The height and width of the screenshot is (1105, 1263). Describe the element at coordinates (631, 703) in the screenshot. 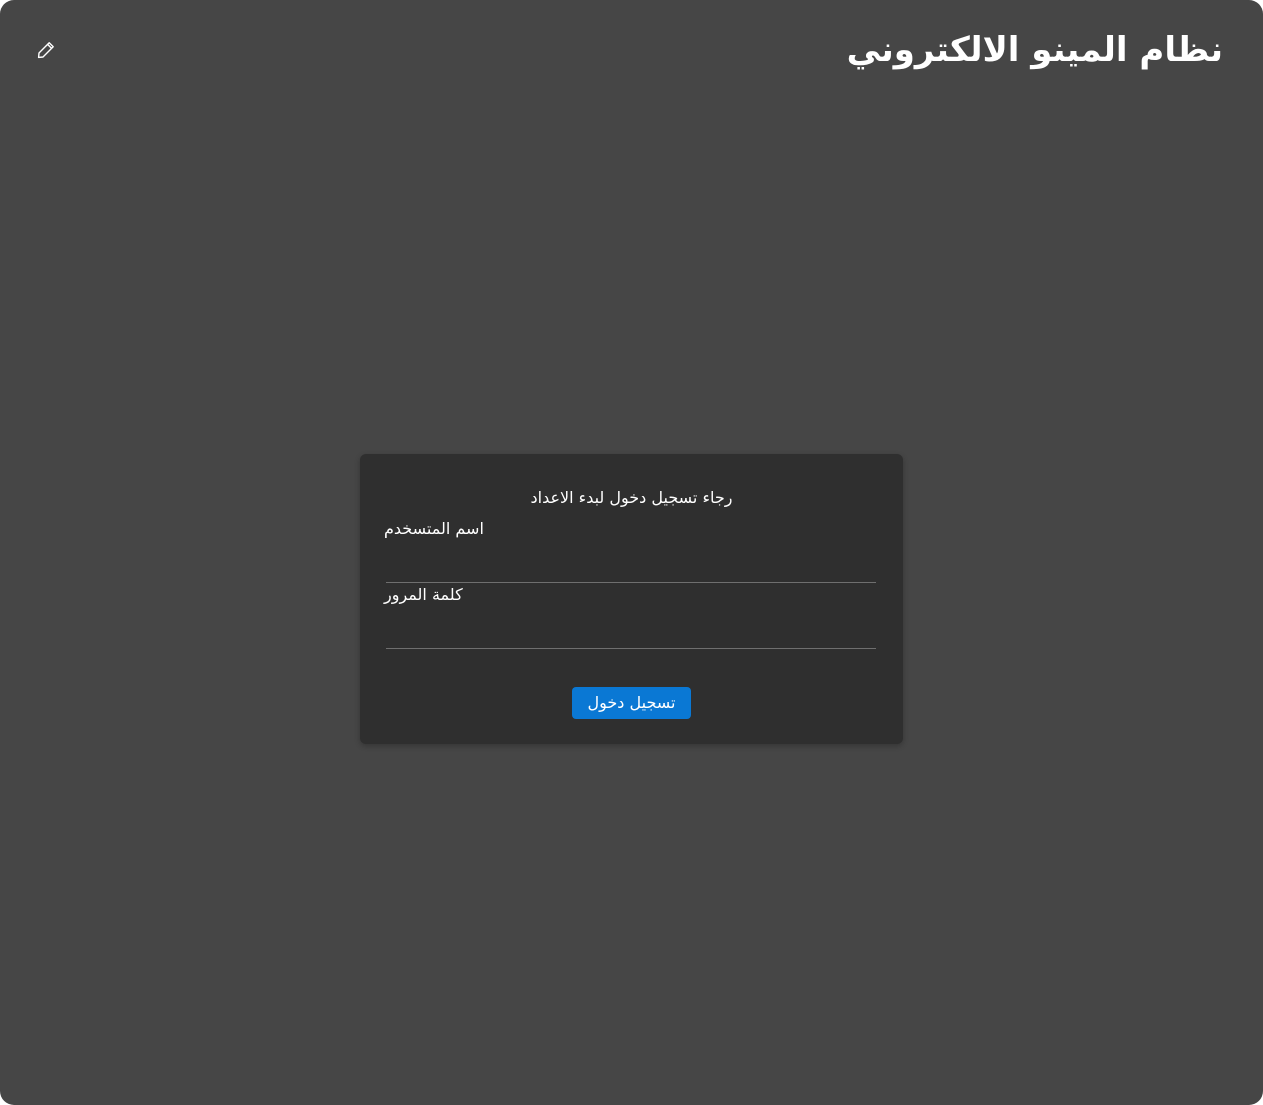

I see `login-button: تسجيل دخول` at that location.